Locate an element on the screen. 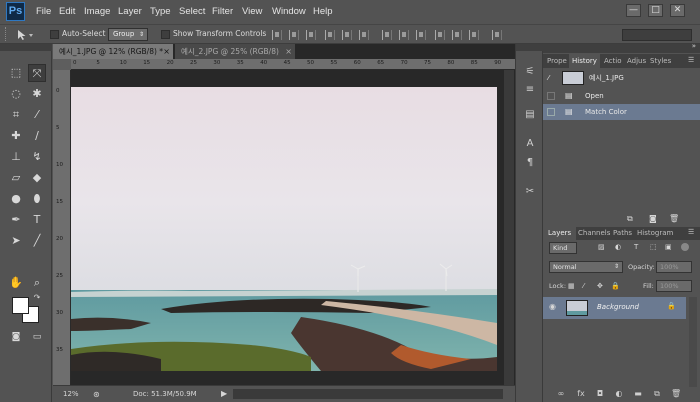 This screenshot has height=402, width=700. delete-state-icon: 🗑 is located at coordinates (674, 218).